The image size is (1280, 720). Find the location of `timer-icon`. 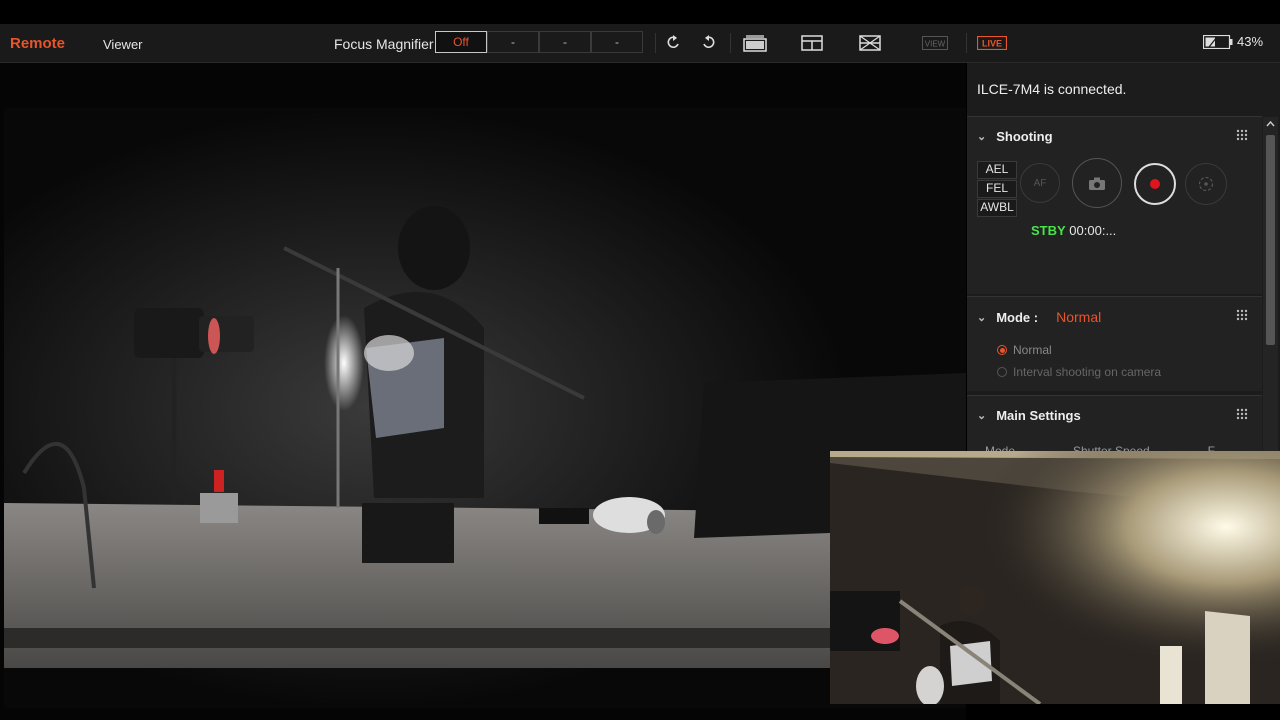

timer-icon is located at coordinates (1206, 184).